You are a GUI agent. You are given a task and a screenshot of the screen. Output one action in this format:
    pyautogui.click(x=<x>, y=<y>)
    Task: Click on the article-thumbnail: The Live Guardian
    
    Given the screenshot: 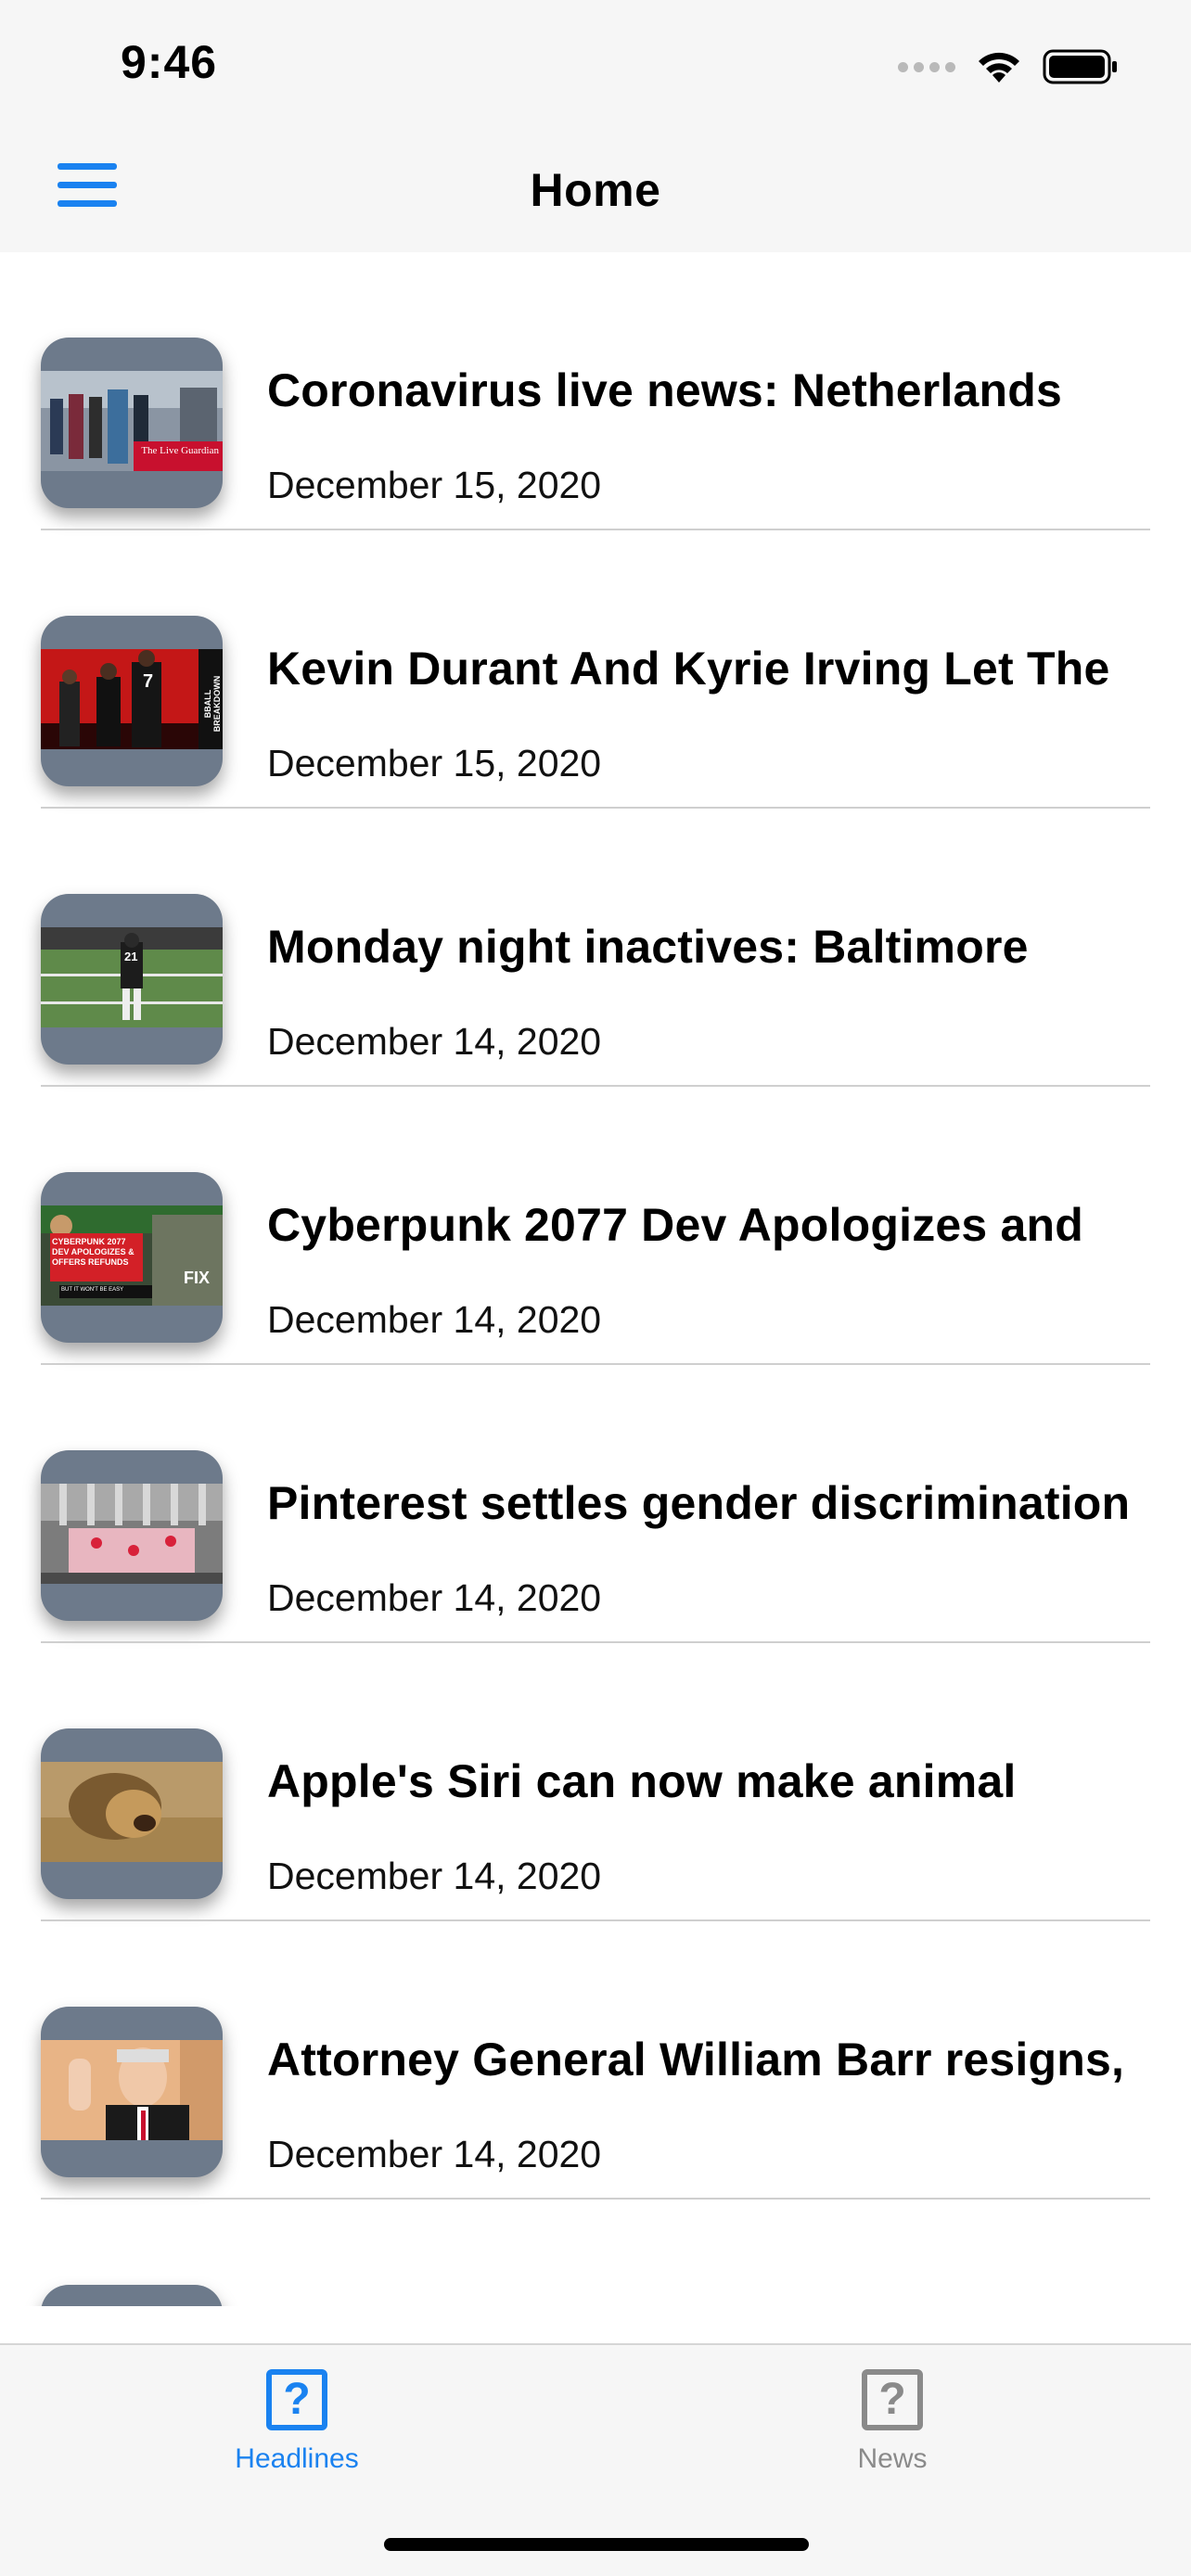 What is the action you would take?
    pyautogui.click(x=132, y=423)
    